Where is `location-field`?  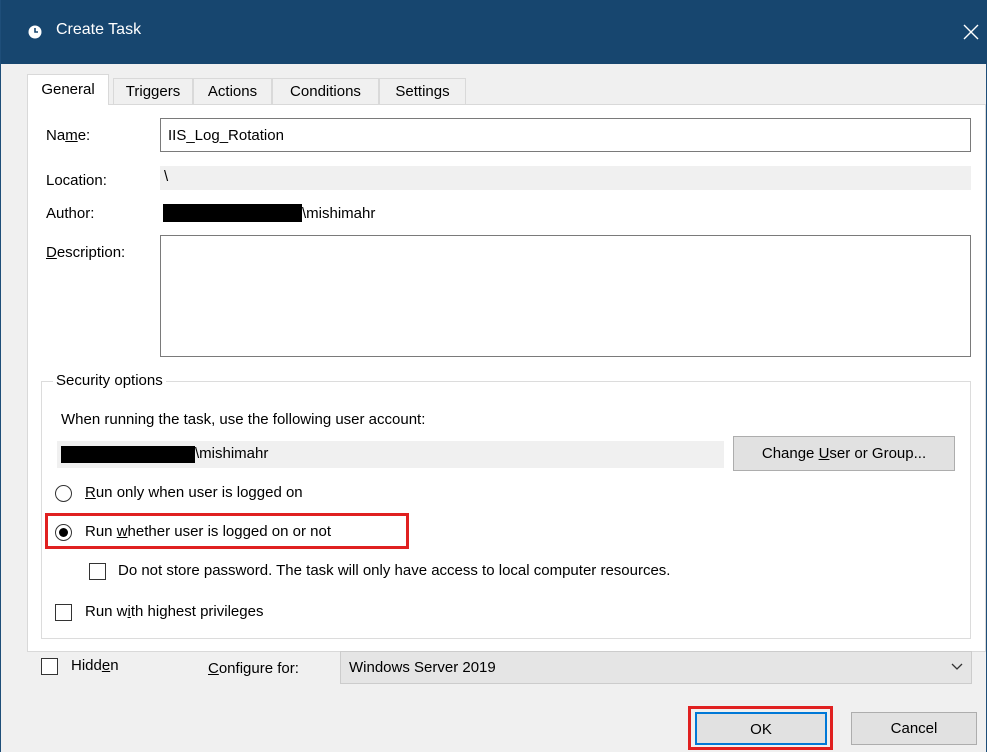 location-field is located at coordinates (565, 178).